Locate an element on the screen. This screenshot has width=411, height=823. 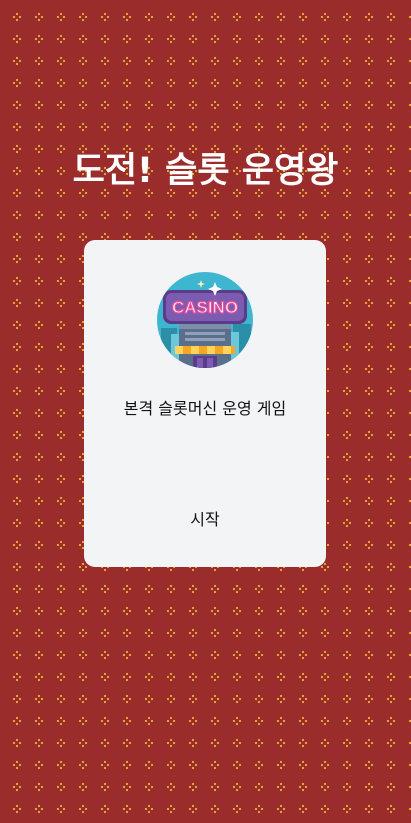
casino-logo: CASINO is located at coordinates (205, 320).